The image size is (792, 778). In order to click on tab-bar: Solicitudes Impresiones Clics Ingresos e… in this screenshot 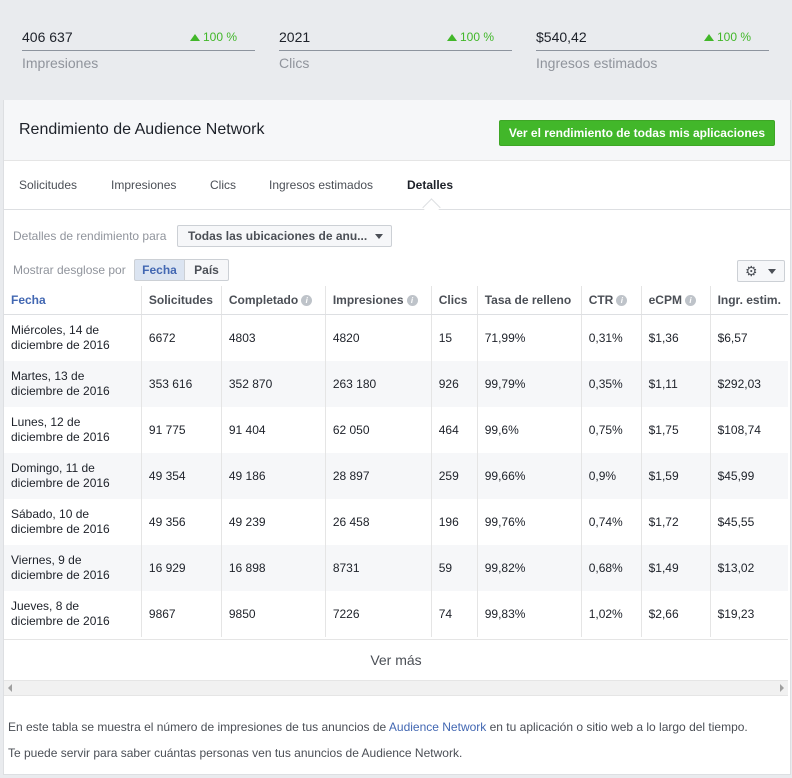, I will do `click(397, 189)`.